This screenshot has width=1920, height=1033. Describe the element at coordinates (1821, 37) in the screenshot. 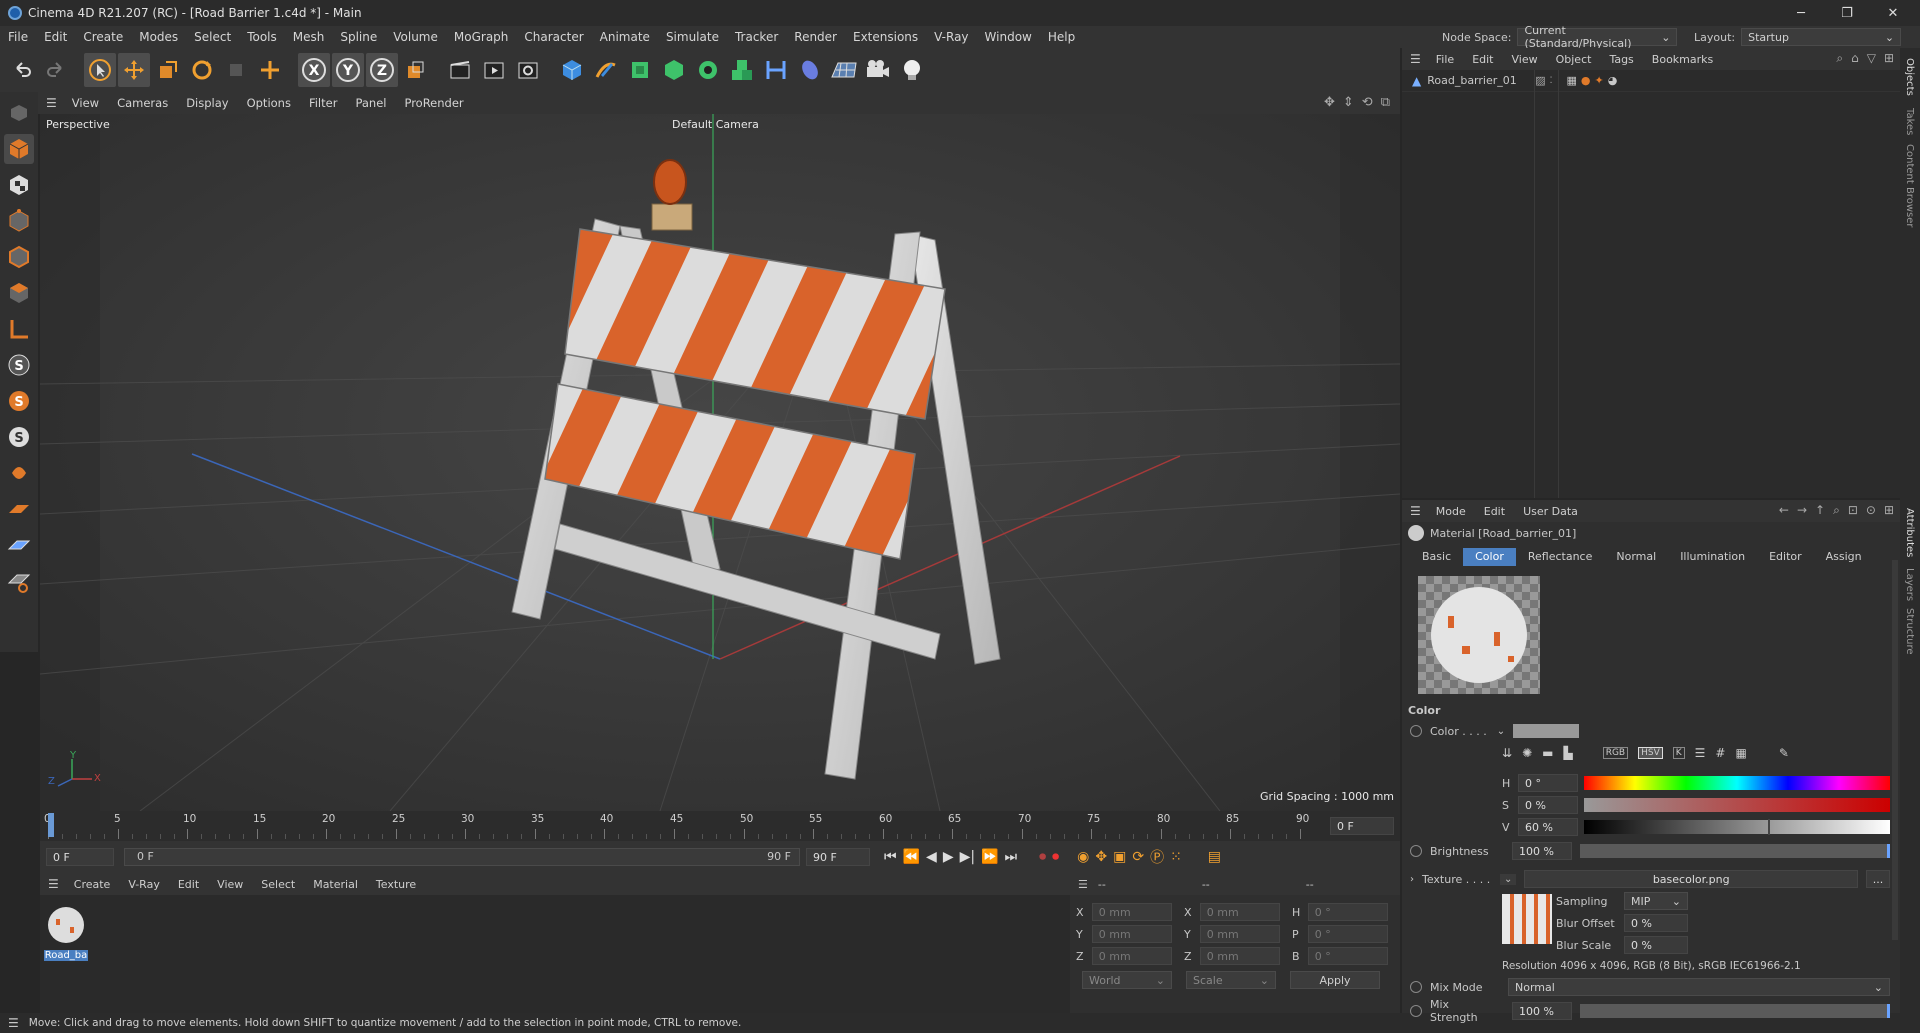

I see `layout-dropdown: Startup ⌄` at that location.